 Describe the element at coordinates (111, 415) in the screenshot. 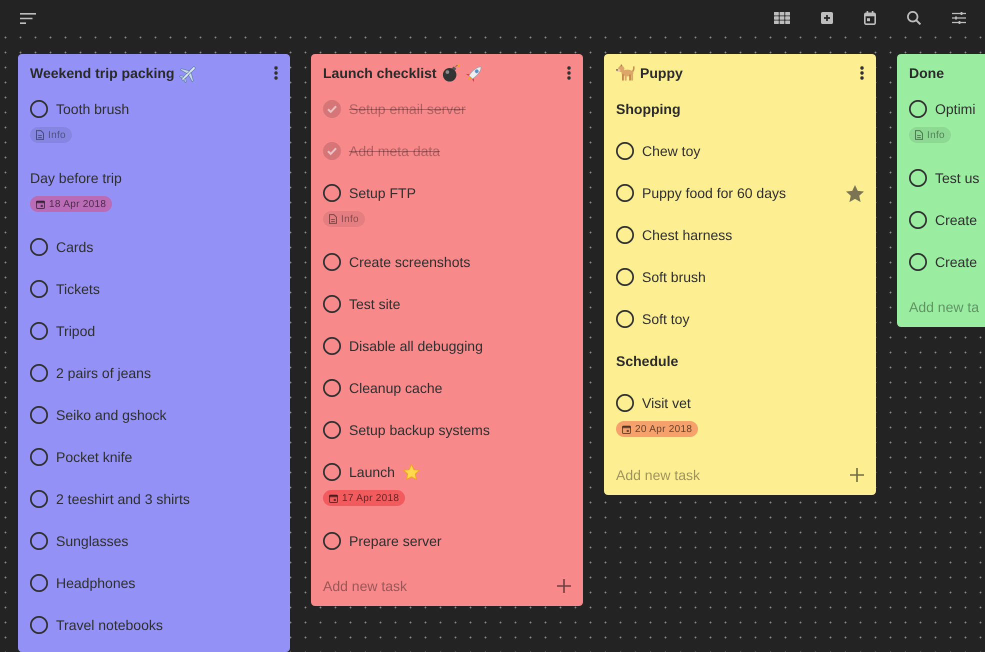

I see `task-text: Seiko and gshock` at that location.